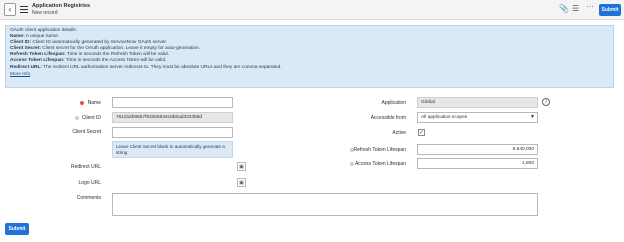 This screenshot has width=624, height=242. I want to click on more-dots-icon: ···, so click(590, 7).